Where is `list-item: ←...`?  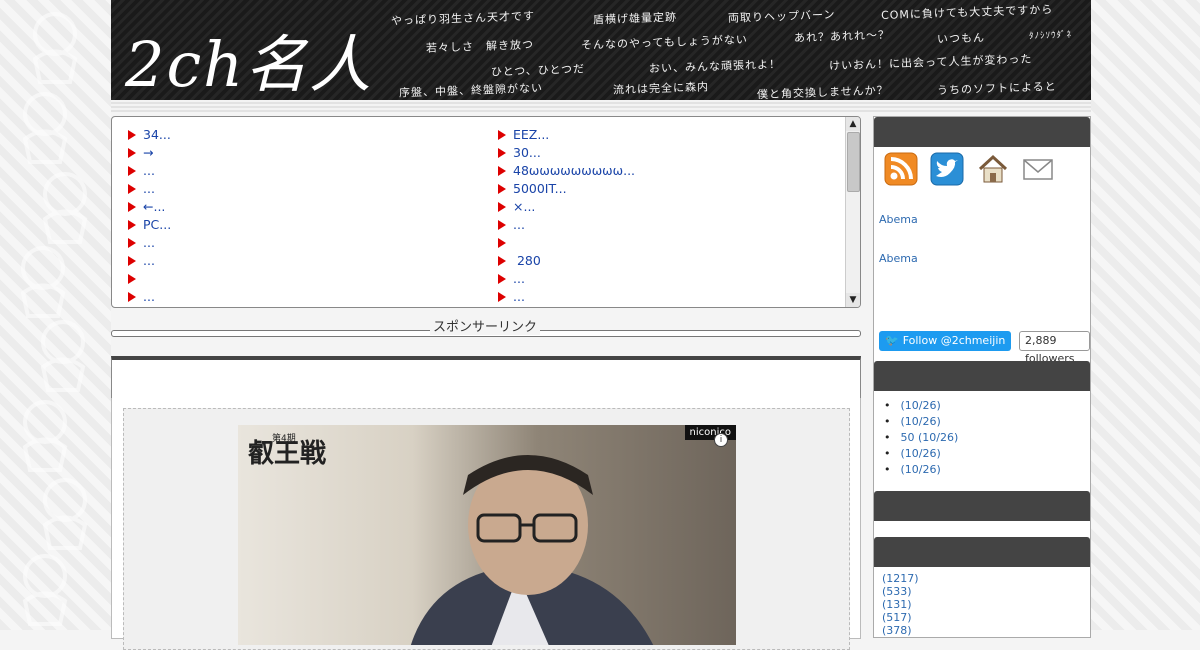 list-item: ←... is located at coordinates (149, 207).